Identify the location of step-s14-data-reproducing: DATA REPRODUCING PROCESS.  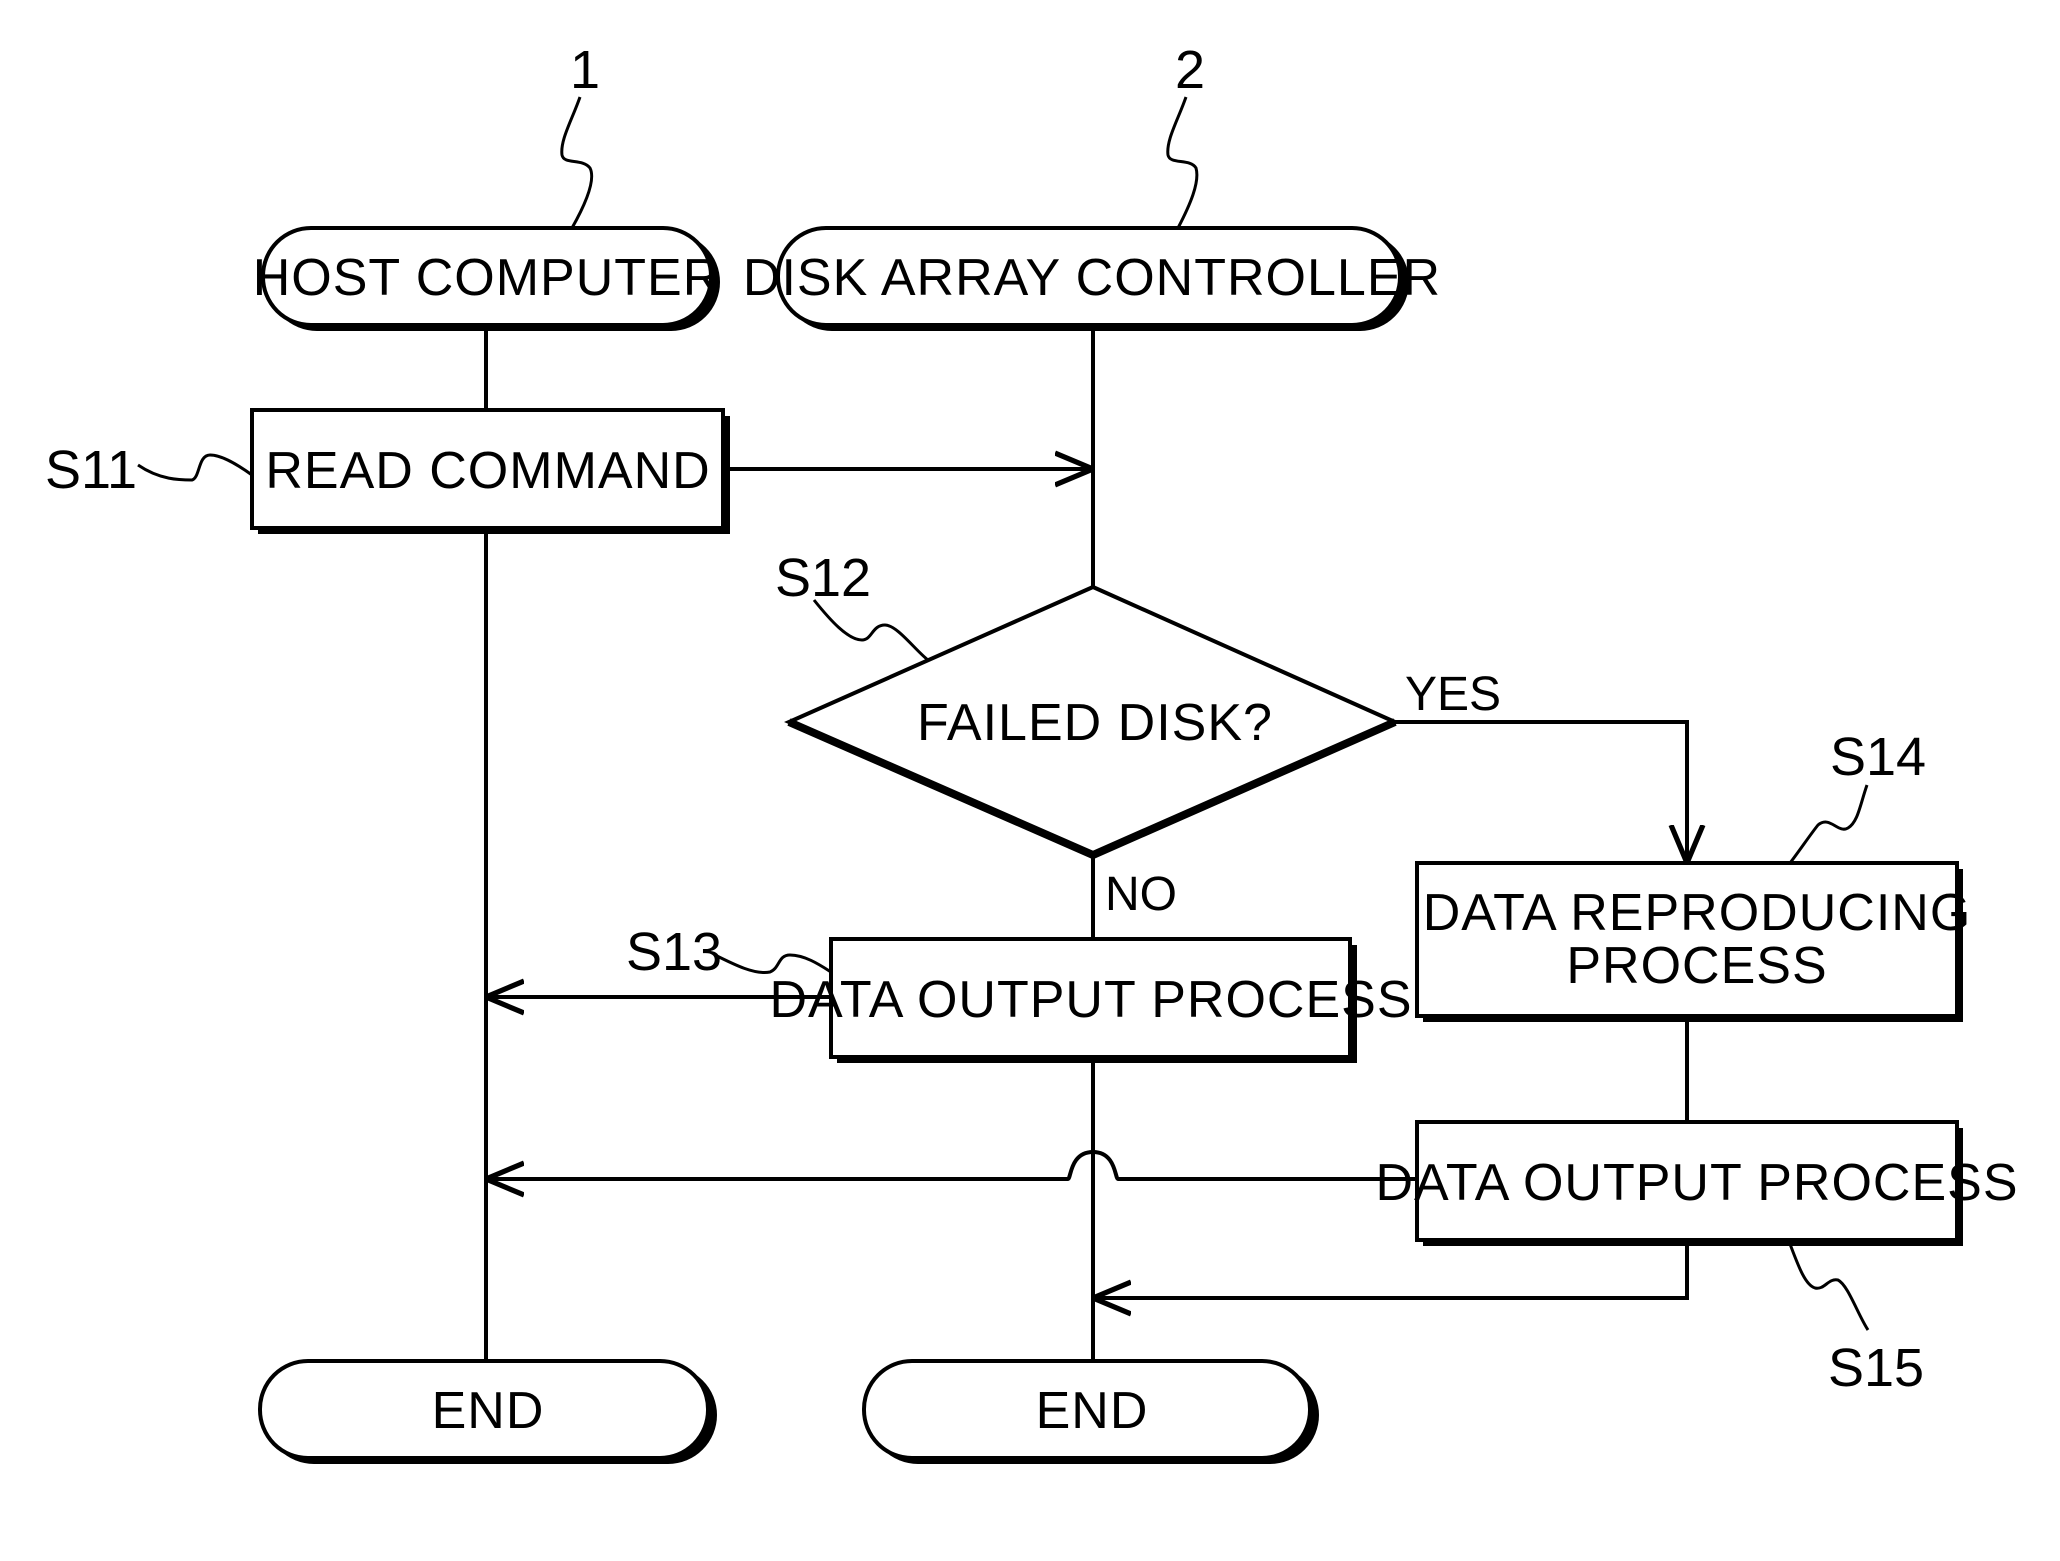
(1693, 941).